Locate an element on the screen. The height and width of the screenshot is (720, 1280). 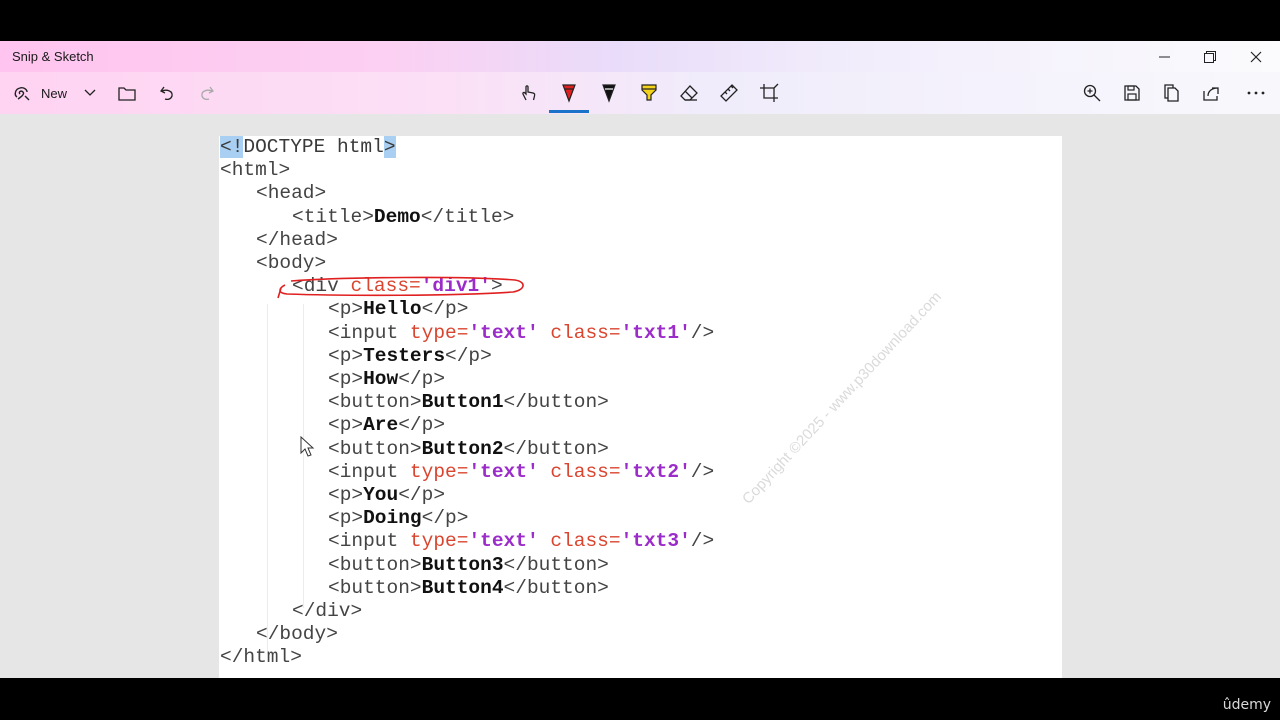
new-dropdown is located at coordinates (90, 93).